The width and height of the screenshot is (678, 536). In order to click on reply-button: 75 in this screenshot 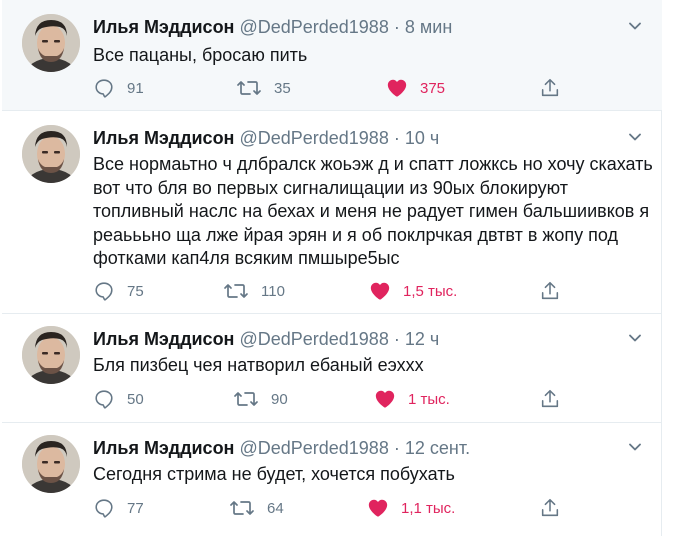, I will do `click(118, 291)`.